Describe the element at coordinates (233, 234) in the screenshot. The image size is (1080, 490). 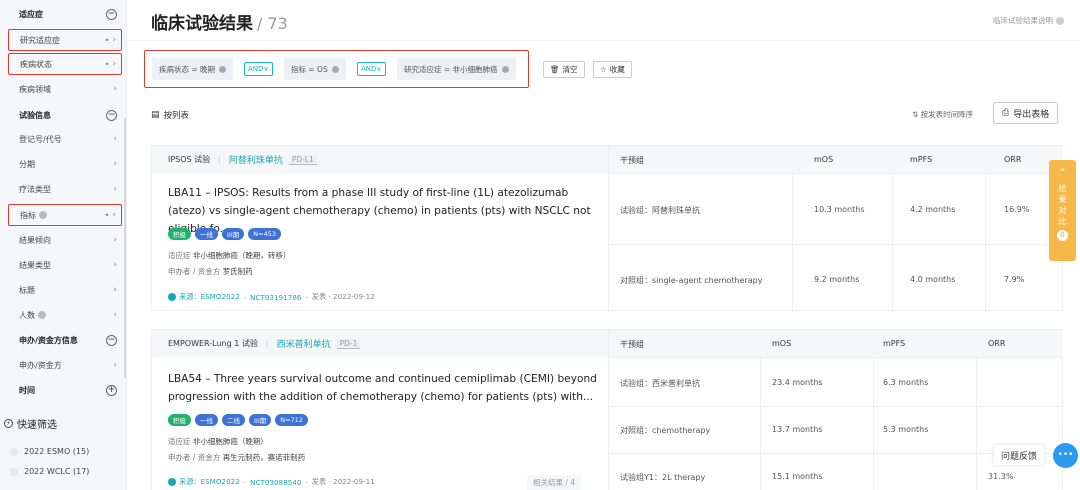
I see `tag: III期` at that location.